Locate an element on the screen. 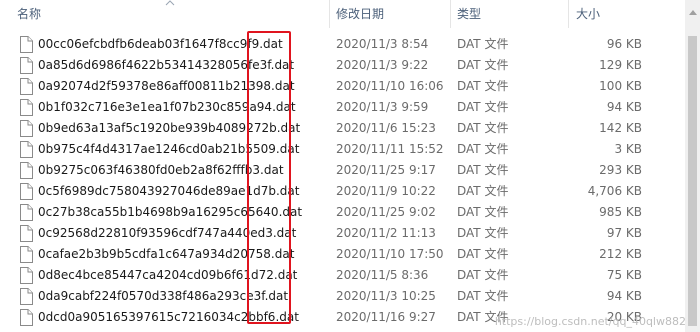 The image size is (700, 332). column-header-type: 类型 is located at coordinates (469, 14).